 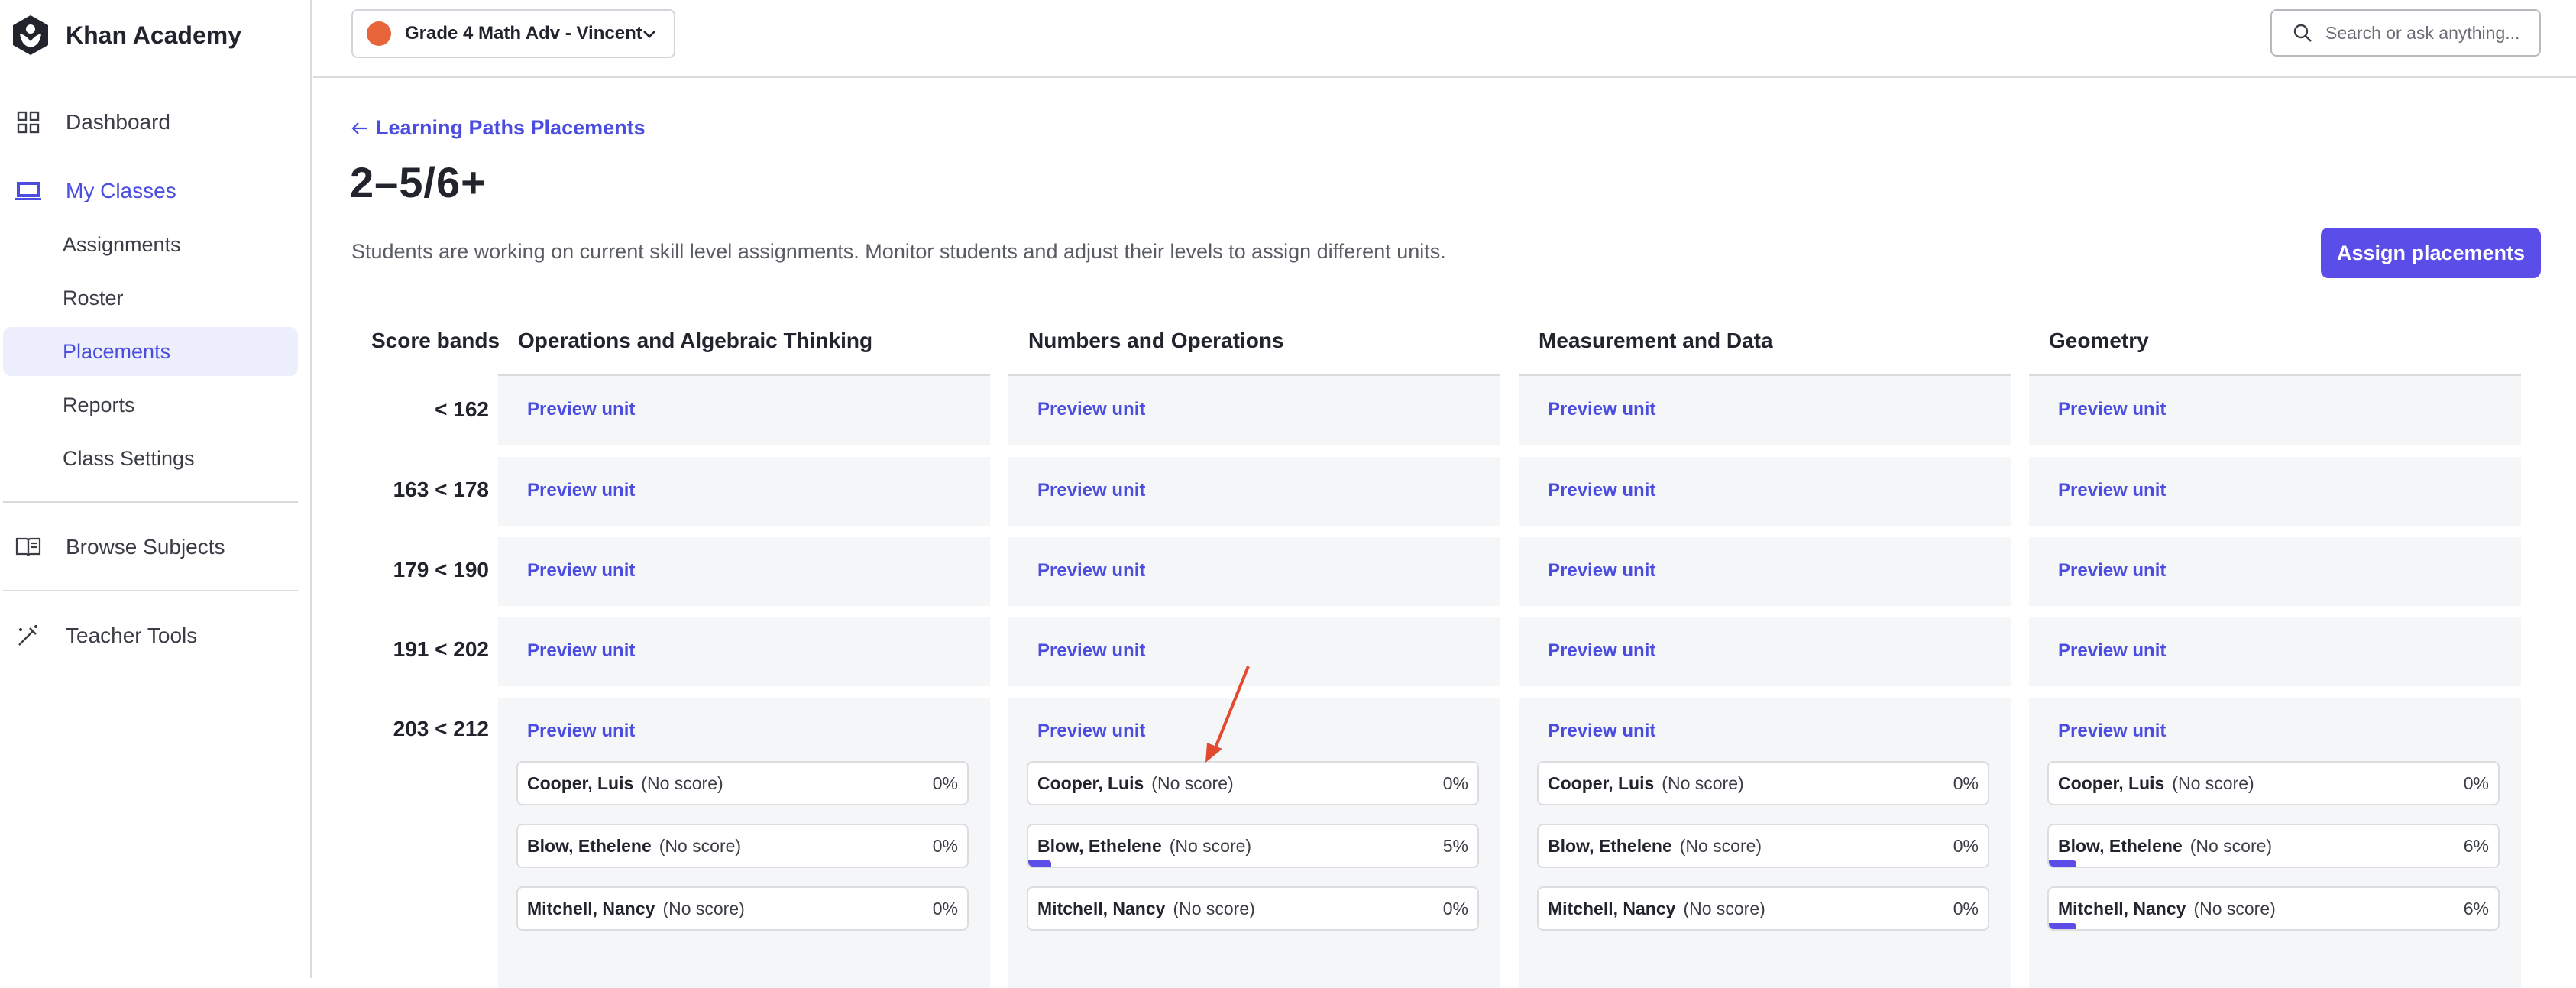 I want to click on annotation-arrow-icon, so click(x=1227, y=714).